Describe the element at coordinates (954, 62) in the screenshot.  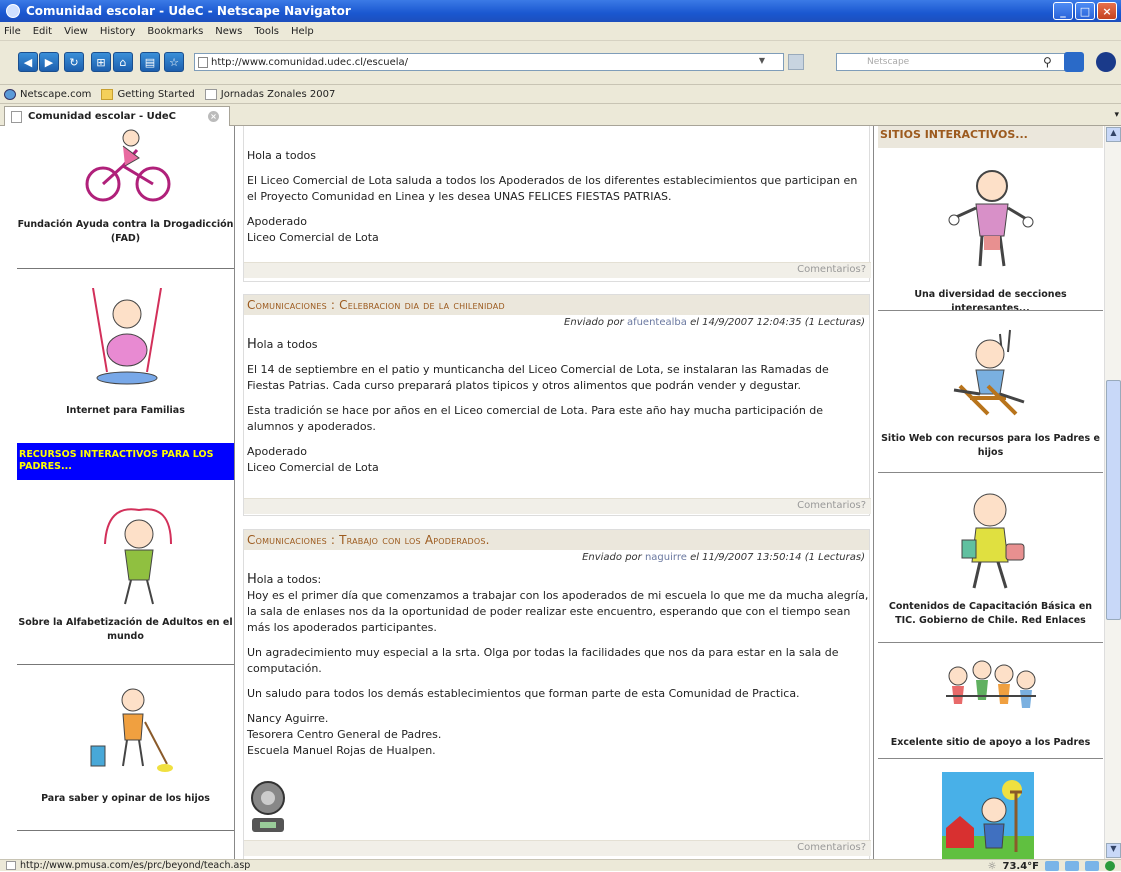
I see `search-input: Netscape` at that location.